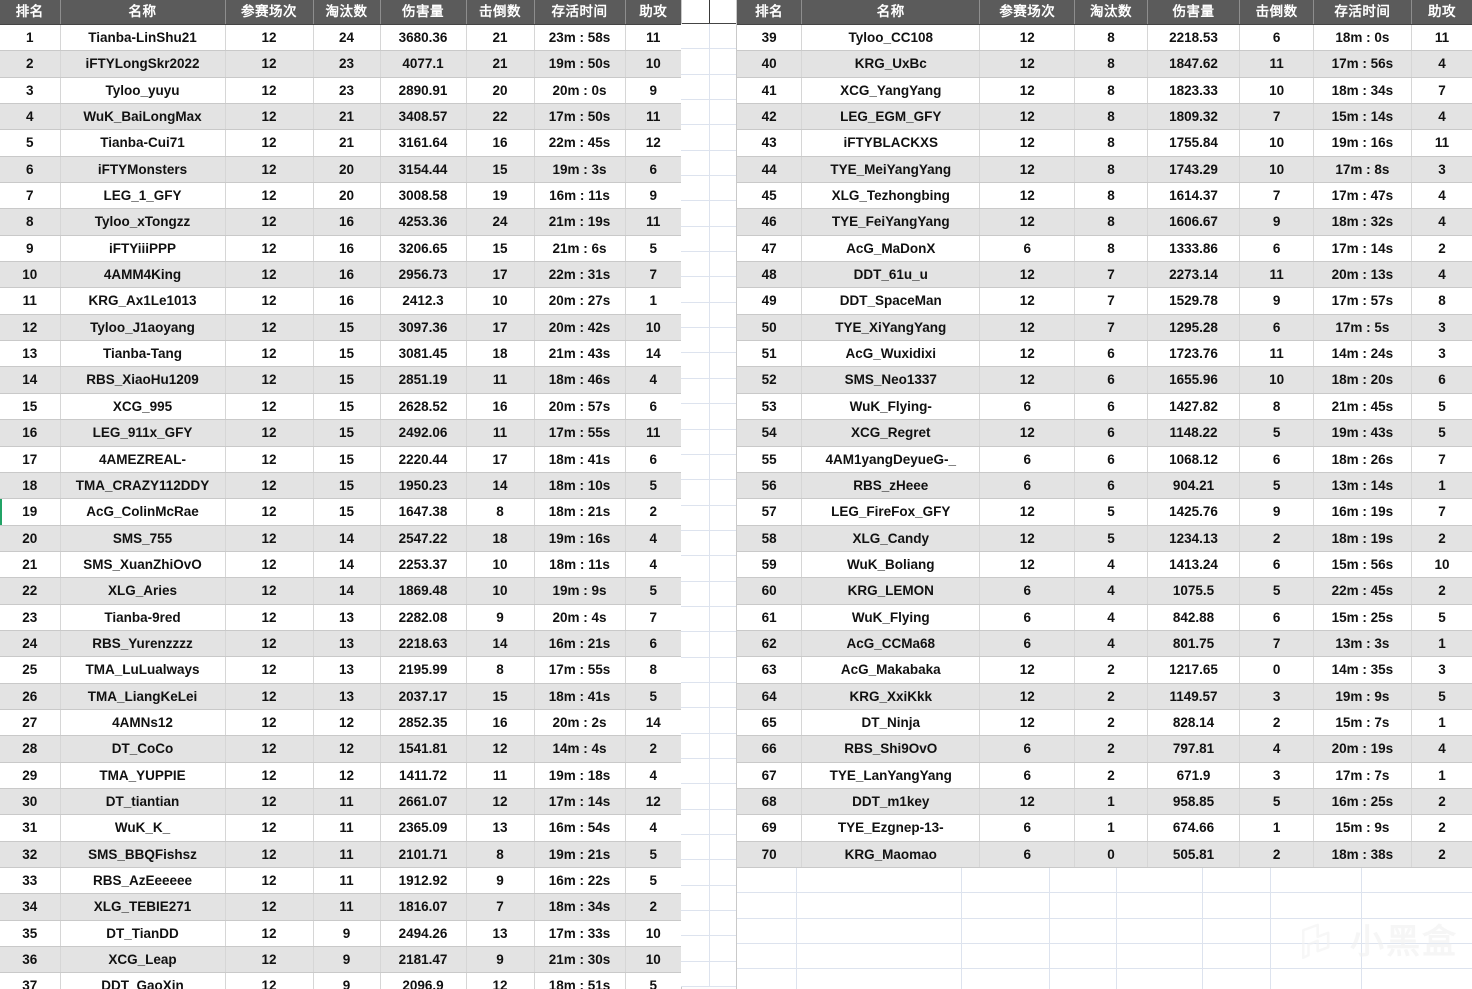  I want to click on cell-survive: 17m : 5s, so click(1363, 328).